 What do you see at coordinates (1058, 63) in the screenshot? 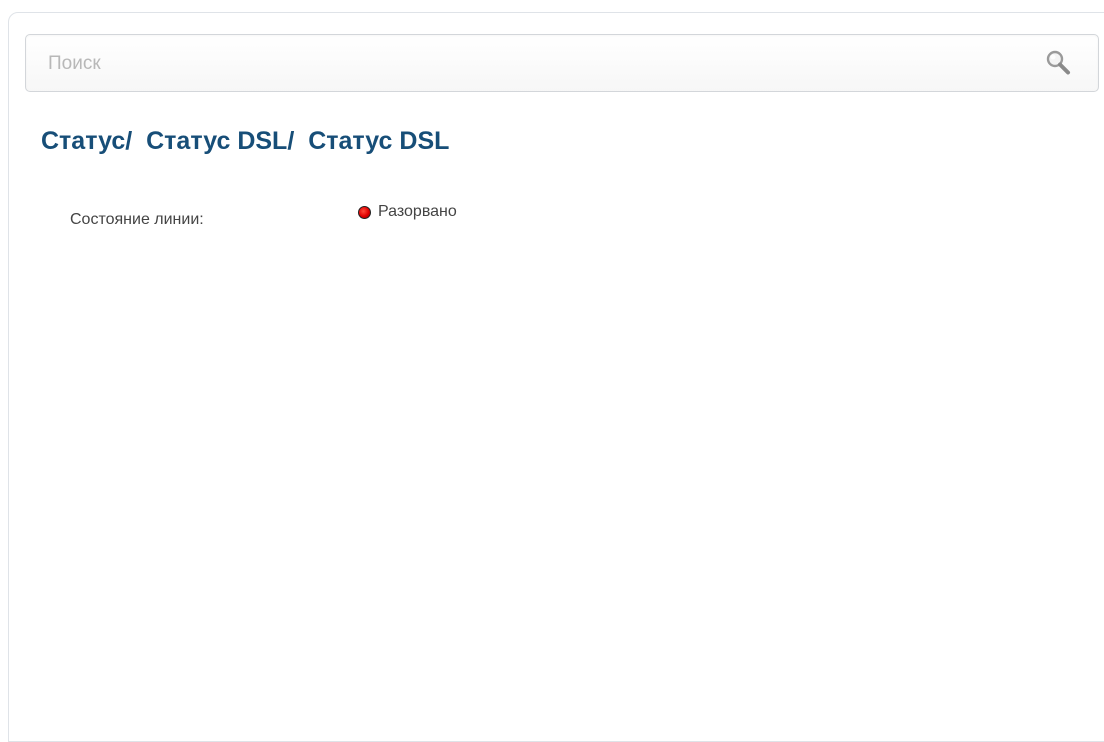
I see `search-icon` at bounding box center [1058, 63].